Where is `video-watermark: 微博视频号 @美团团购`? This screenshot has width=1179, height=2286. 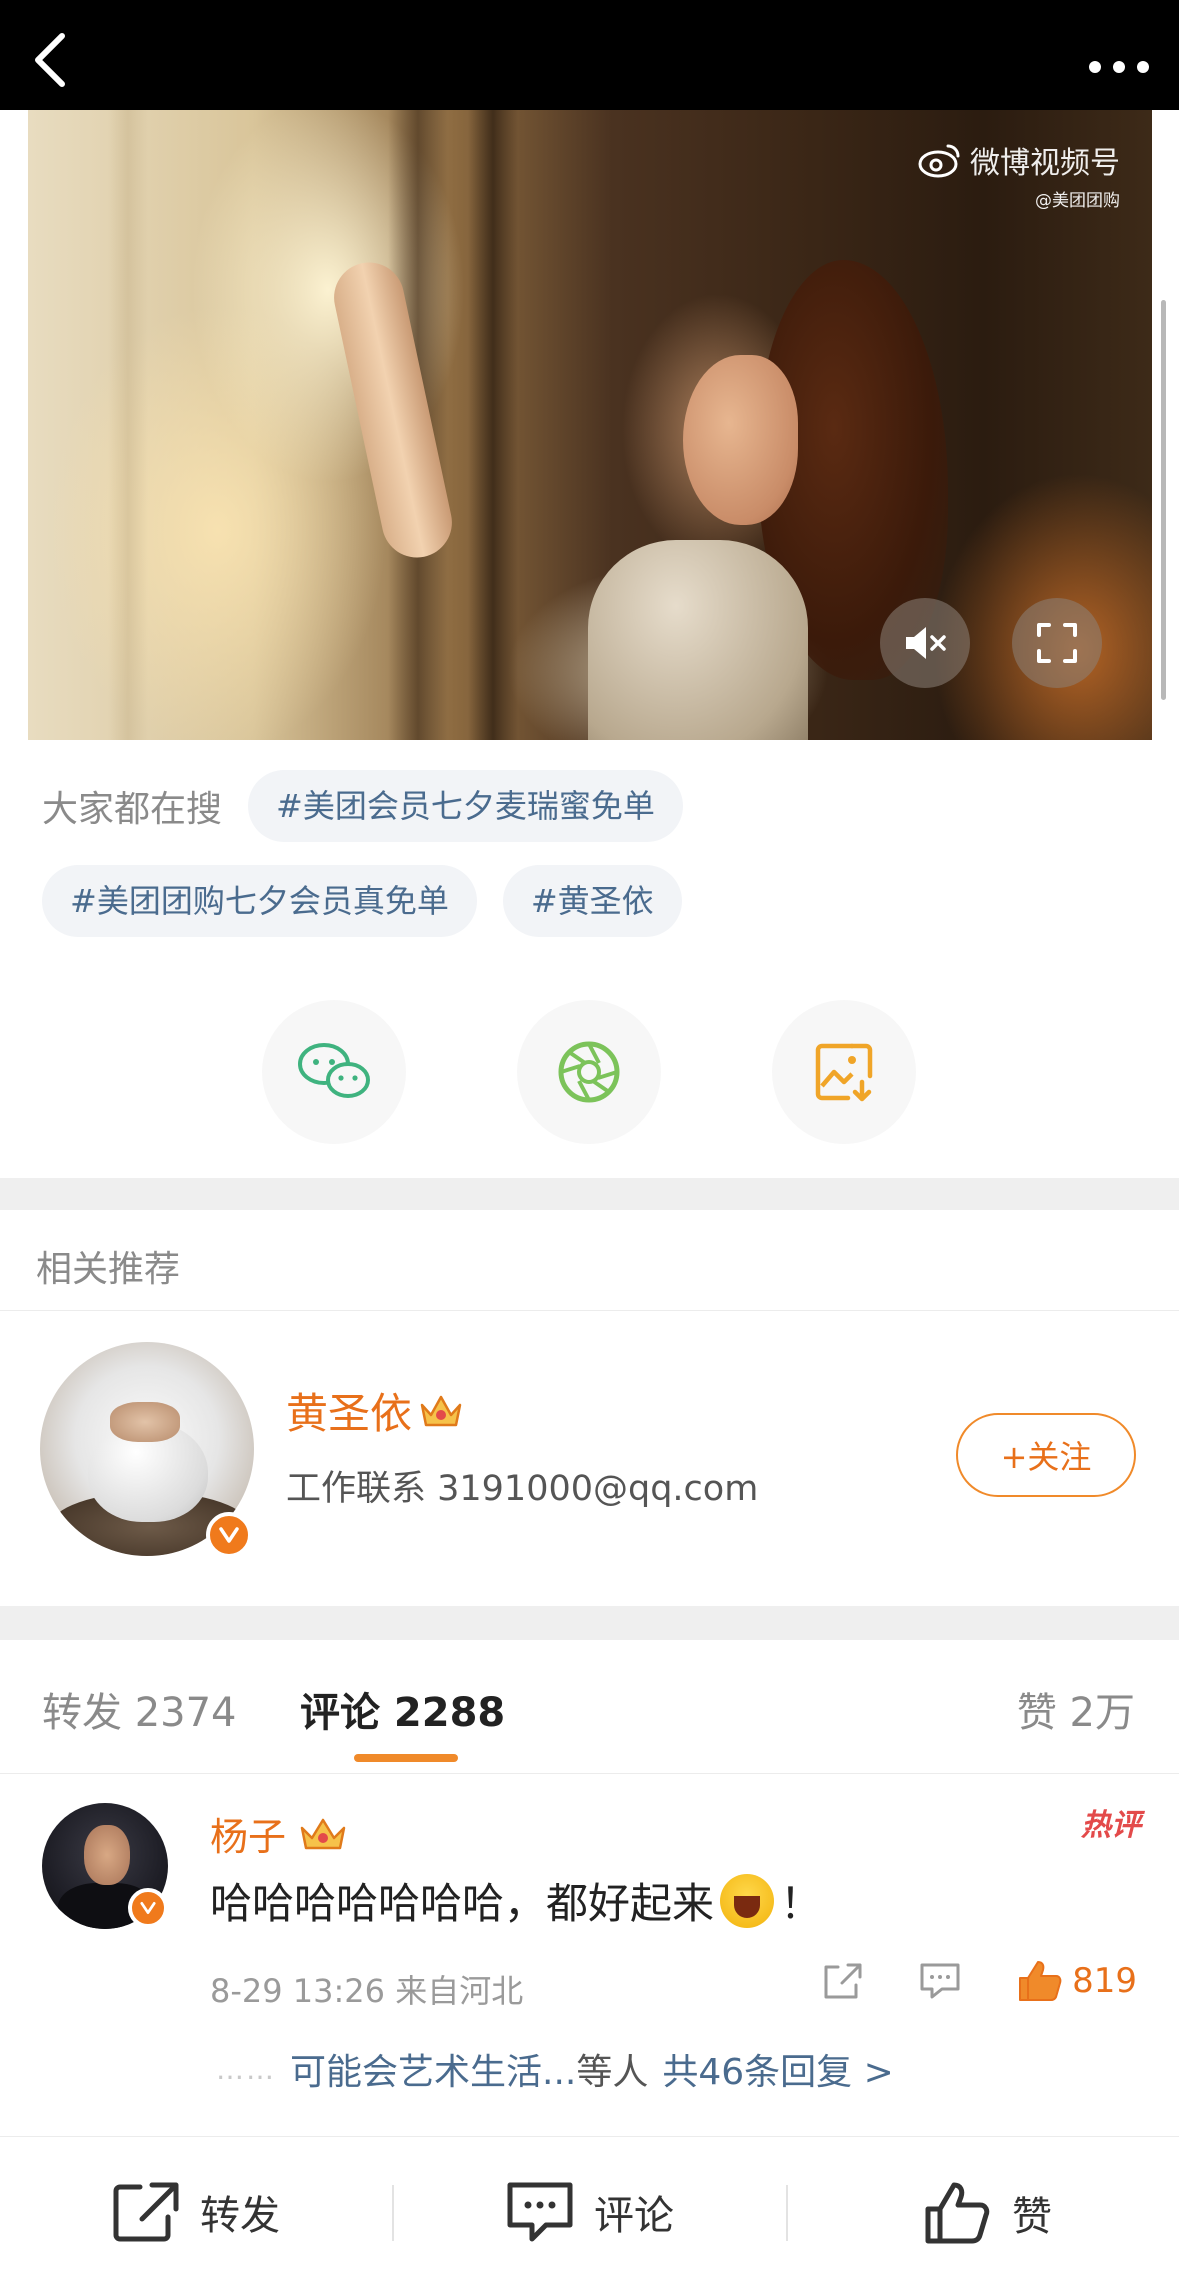
video-watermark: 微博视频号 @美团团购 is located at coordinates (1019, 174).